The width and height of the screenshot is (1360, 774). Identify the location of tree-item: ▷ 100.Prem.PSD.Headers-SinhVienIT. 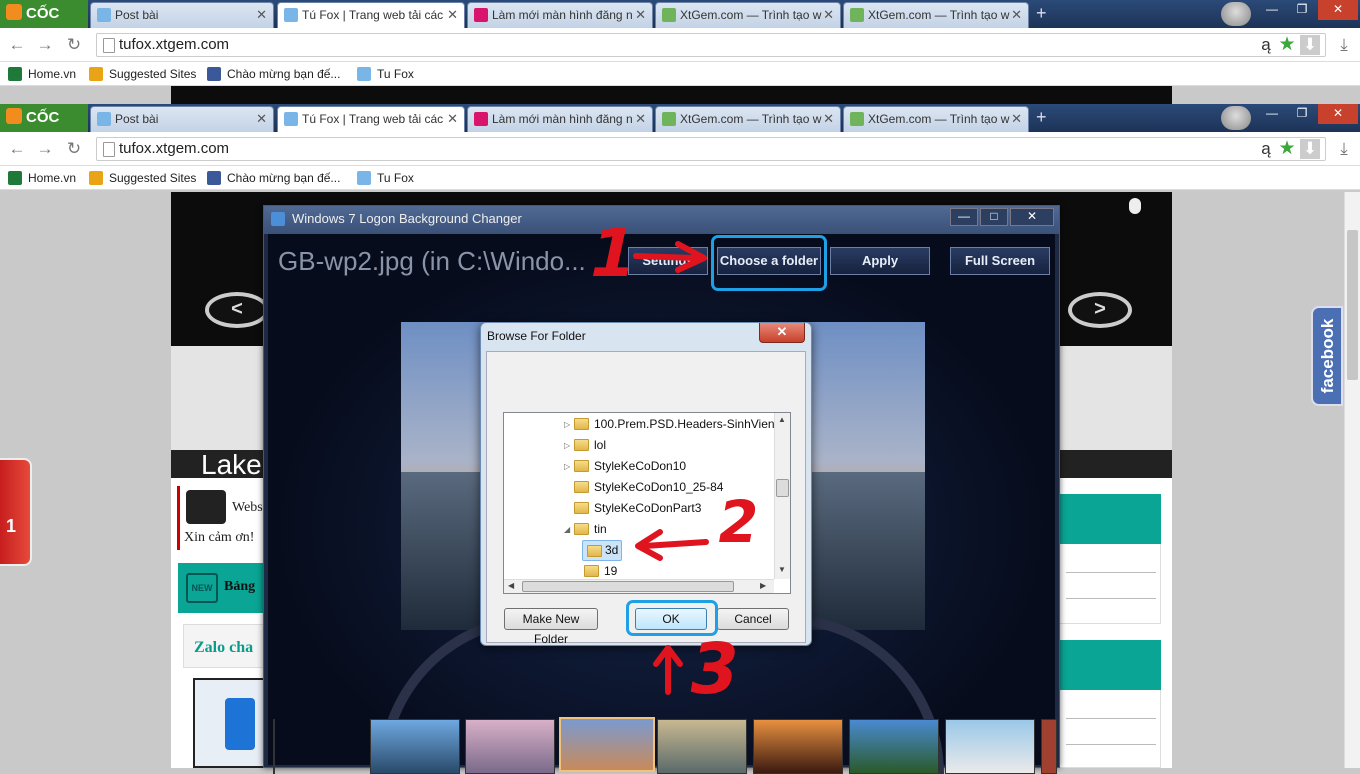
(644, 424).